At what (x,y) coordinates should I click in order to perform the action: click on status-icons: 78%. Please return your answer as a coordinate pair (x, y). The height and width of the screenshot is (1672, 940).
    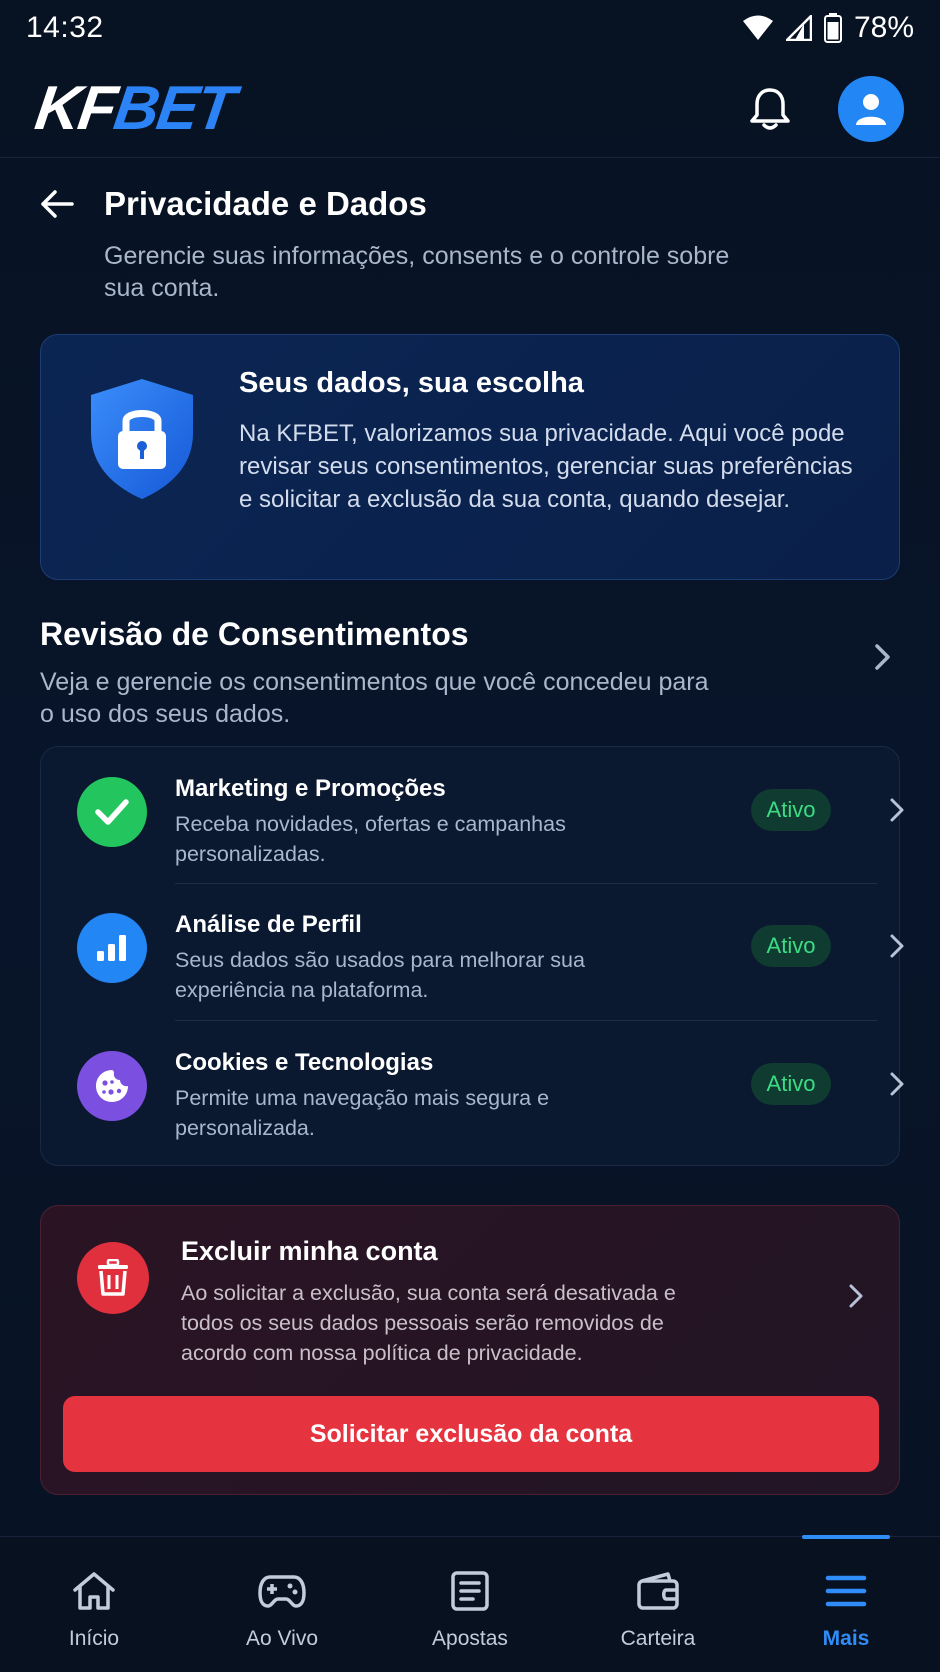
    Looking at the image, I should click on (828, 28).